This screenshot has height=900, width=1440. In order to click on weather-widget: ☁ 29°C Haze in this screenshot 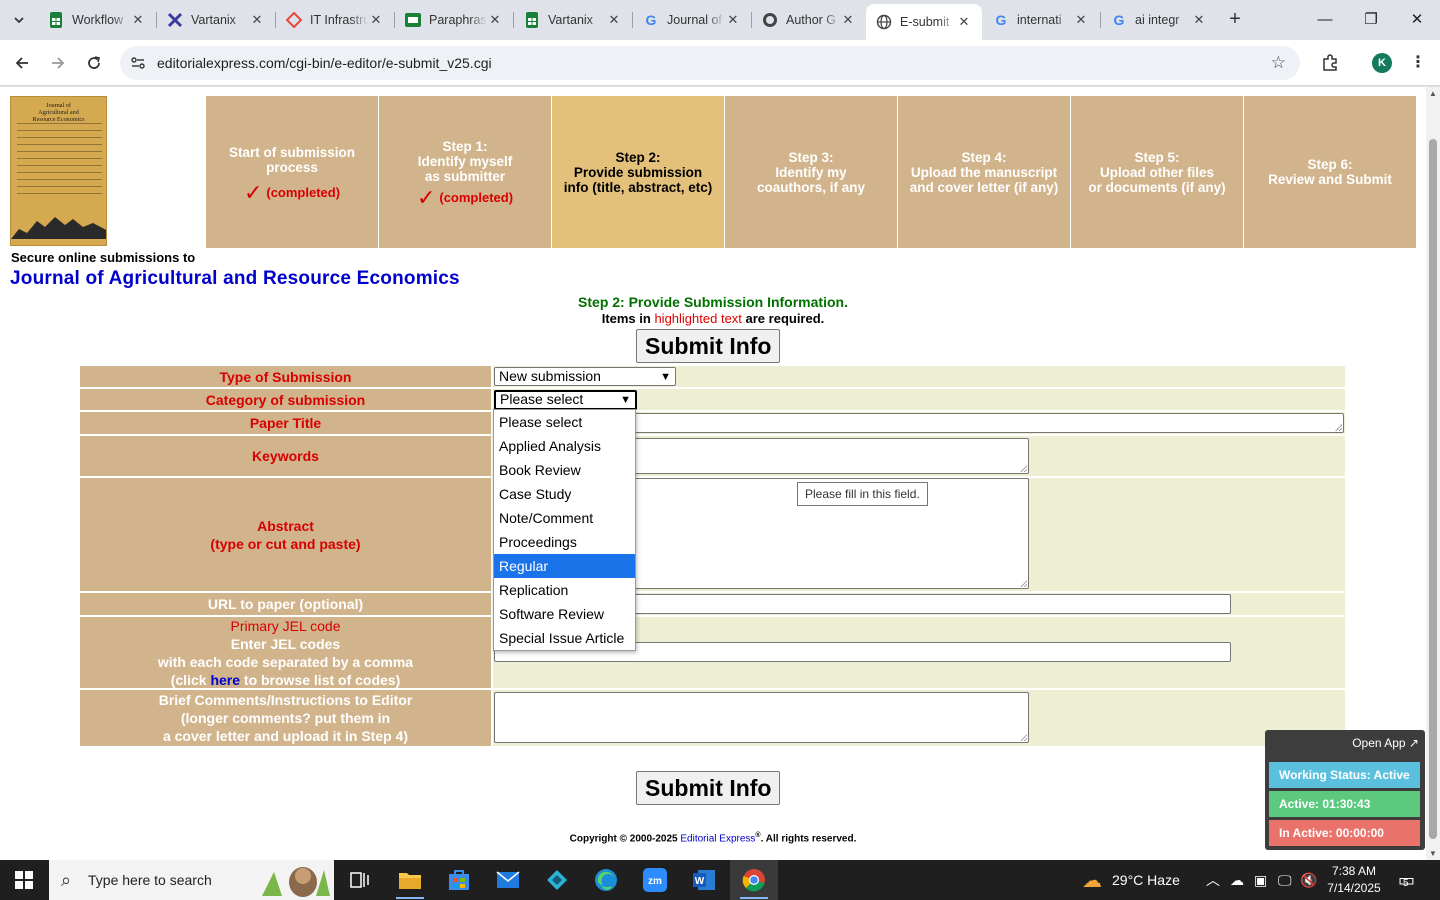, I will do `click(1131, 880)`.